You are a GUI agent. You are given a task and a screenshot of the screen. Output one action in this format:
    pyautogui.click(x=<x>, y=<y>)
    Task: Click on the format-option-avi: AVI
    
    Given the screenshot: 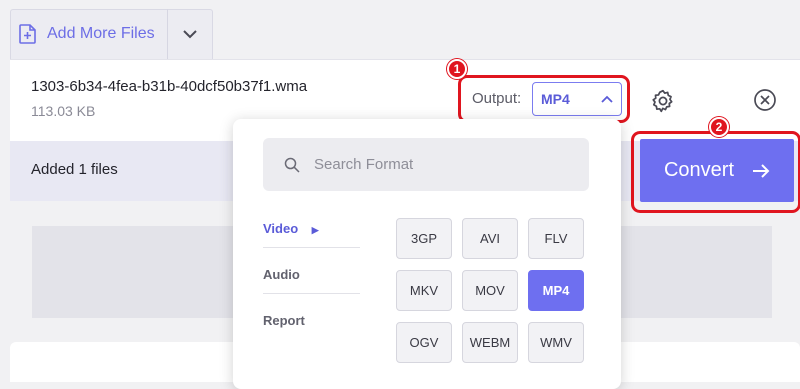 What is the action you would take?
    pyautogui.click(x=490, y=238)
    